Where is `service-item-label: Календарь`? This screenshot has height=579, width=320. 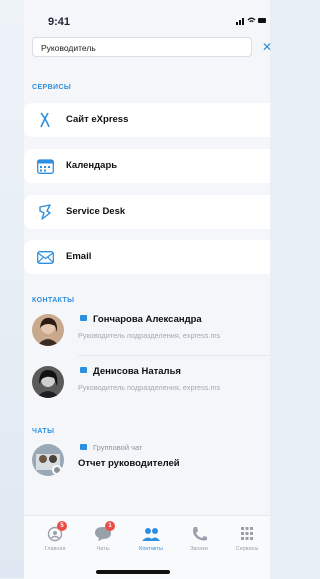 service-item-label: Календарь is located at coordinates (92, 165).